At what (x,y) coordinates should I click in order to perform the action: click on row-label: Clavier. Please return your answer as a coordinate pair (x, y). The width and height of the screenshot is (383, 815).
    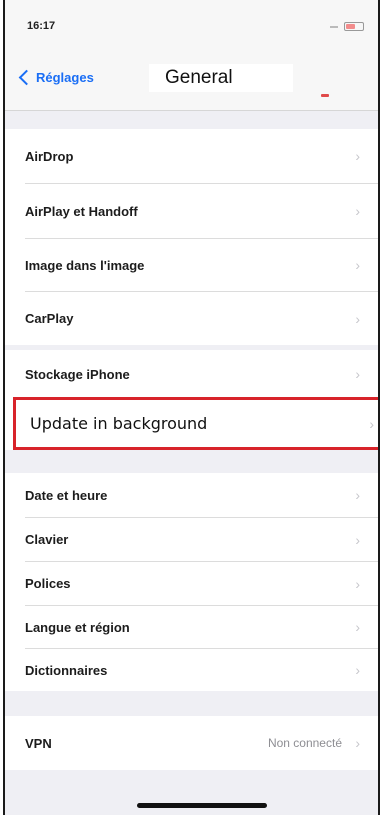
    Looking at the image, I should click on (47, 539).